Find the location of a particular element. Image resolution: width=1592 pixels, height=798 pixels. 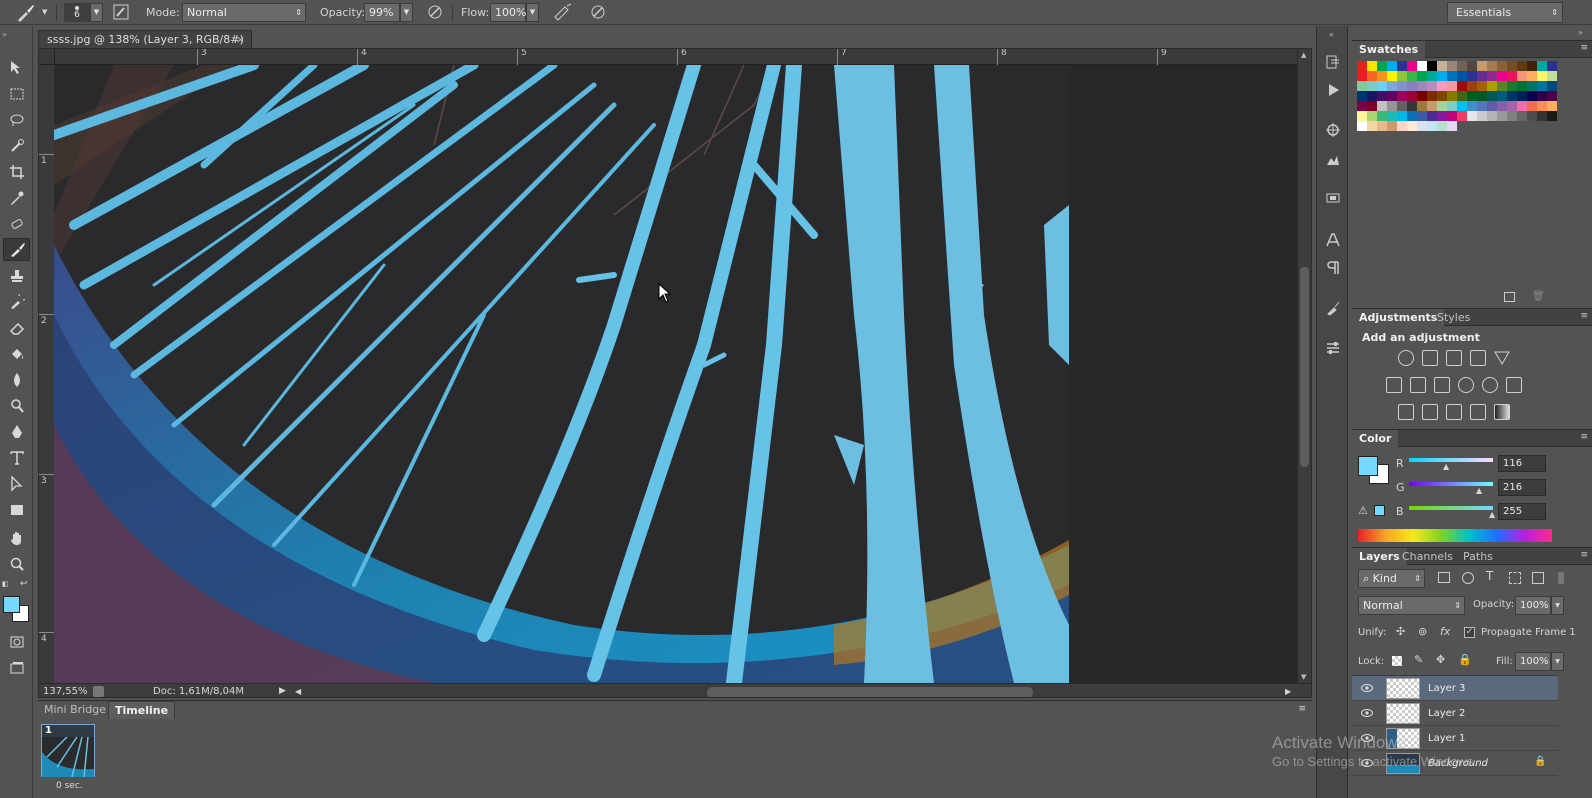

color-lookup-icon is located at coordinates (1514, 385).